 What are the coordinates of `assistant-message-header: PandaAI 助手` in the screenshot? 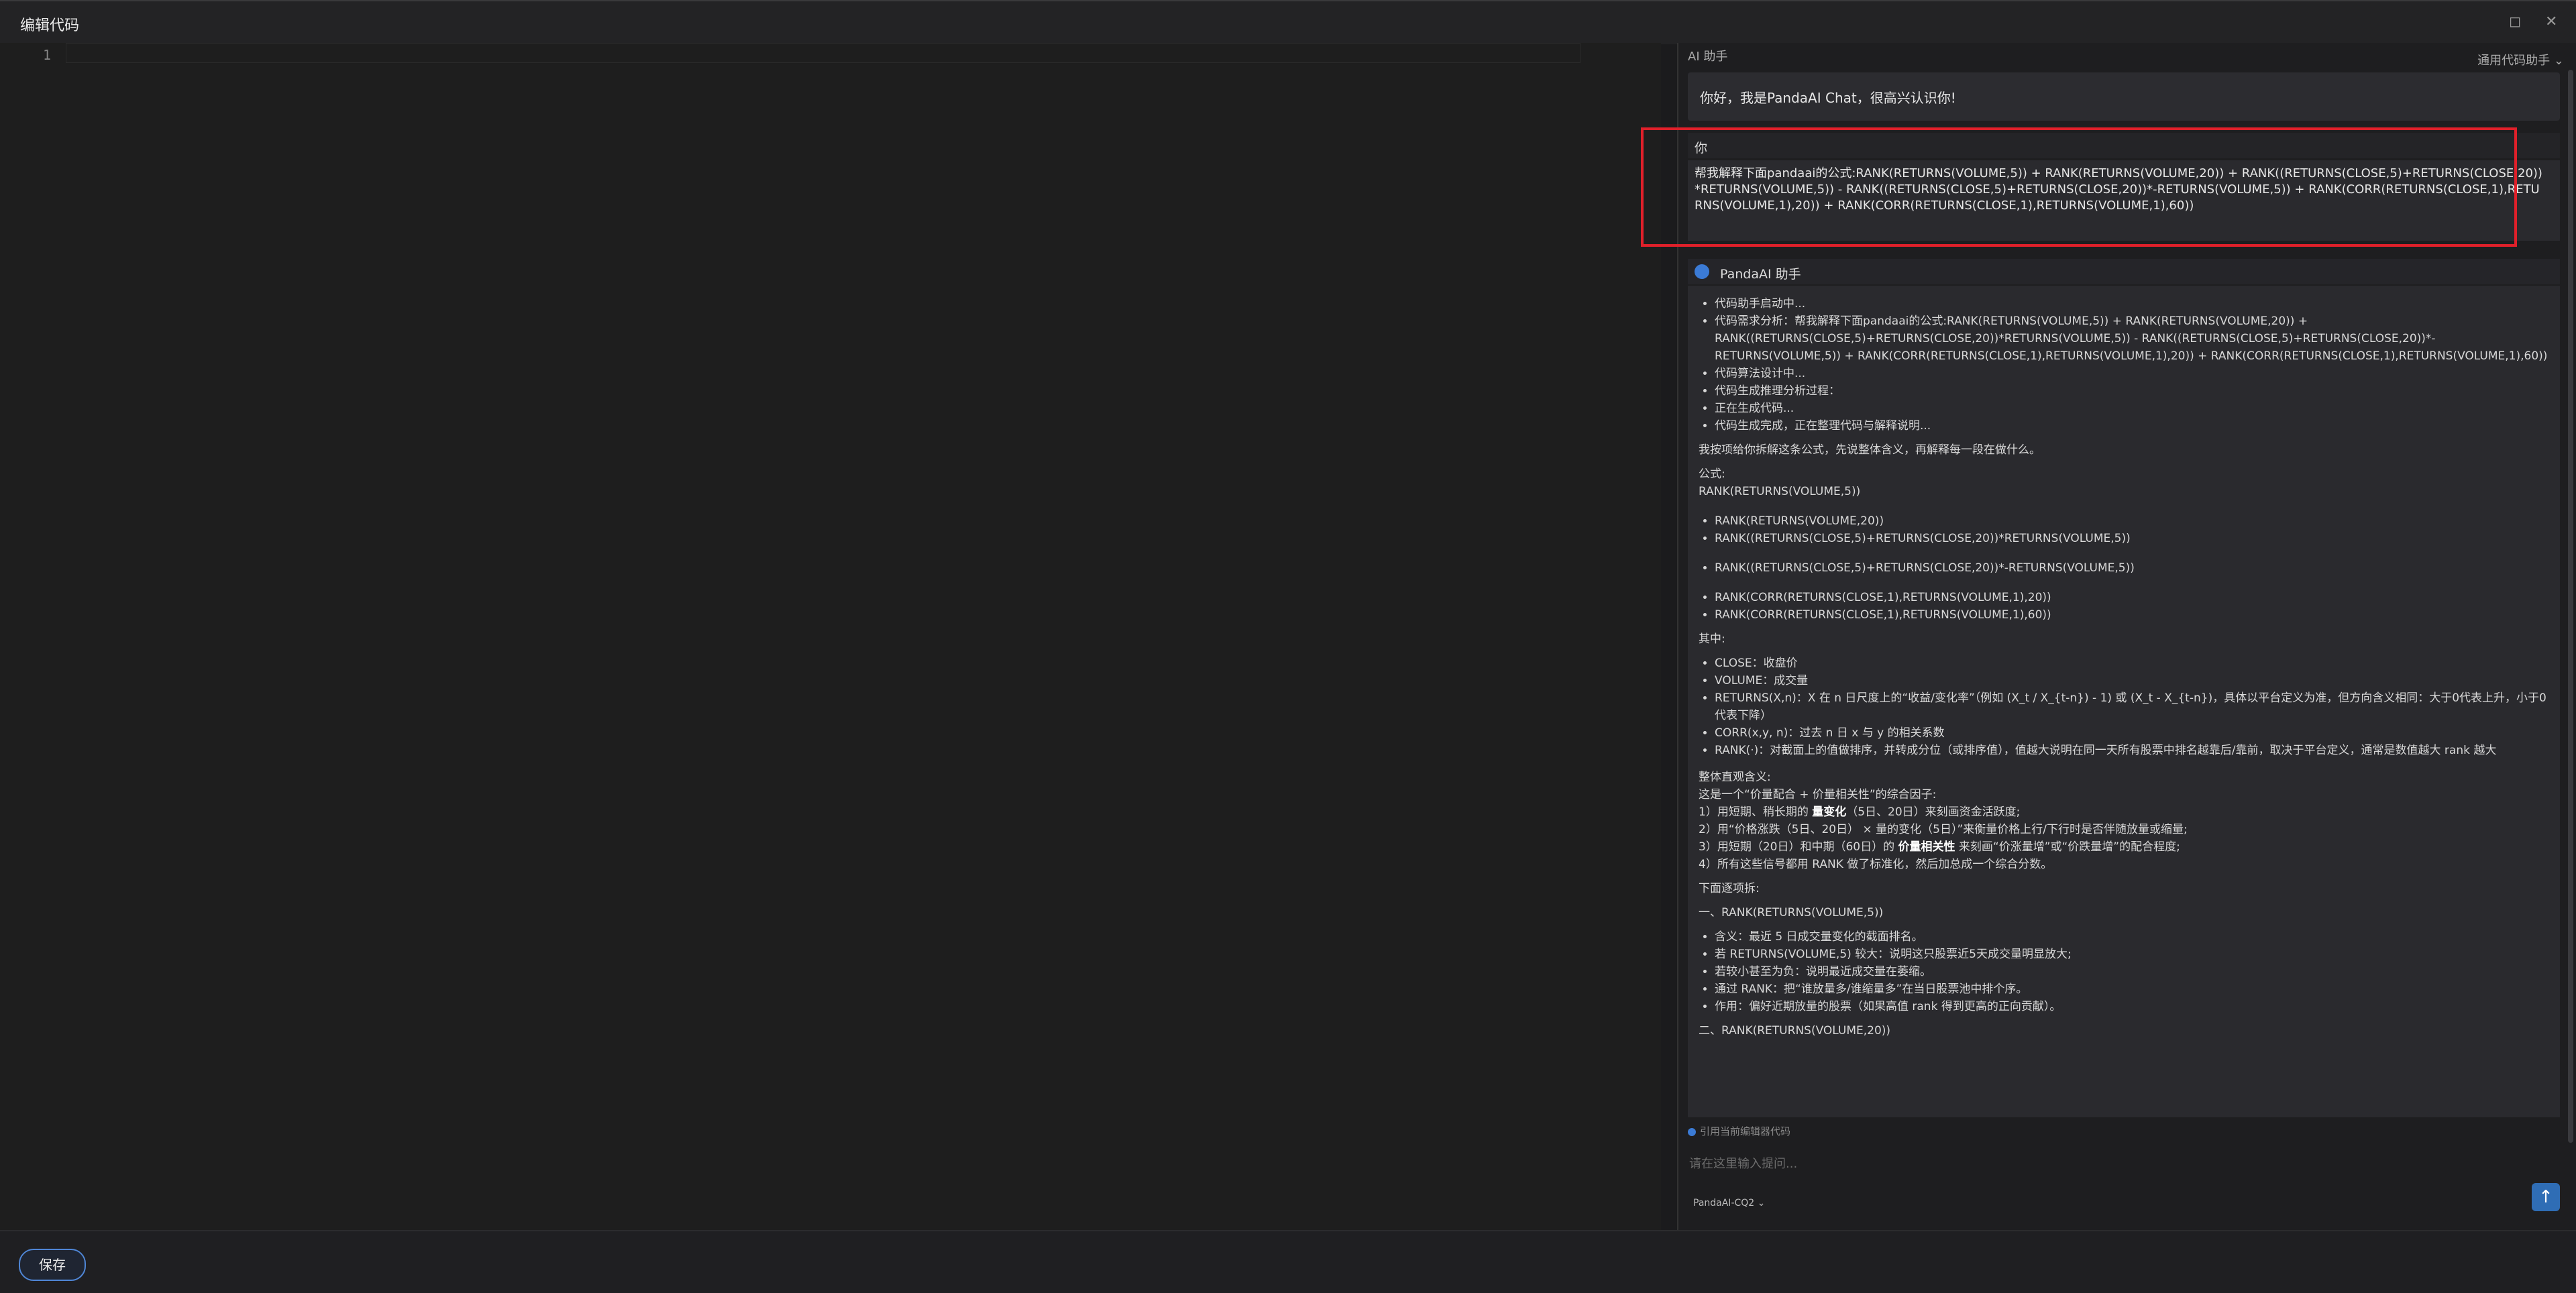 It's located at (2124, 271).